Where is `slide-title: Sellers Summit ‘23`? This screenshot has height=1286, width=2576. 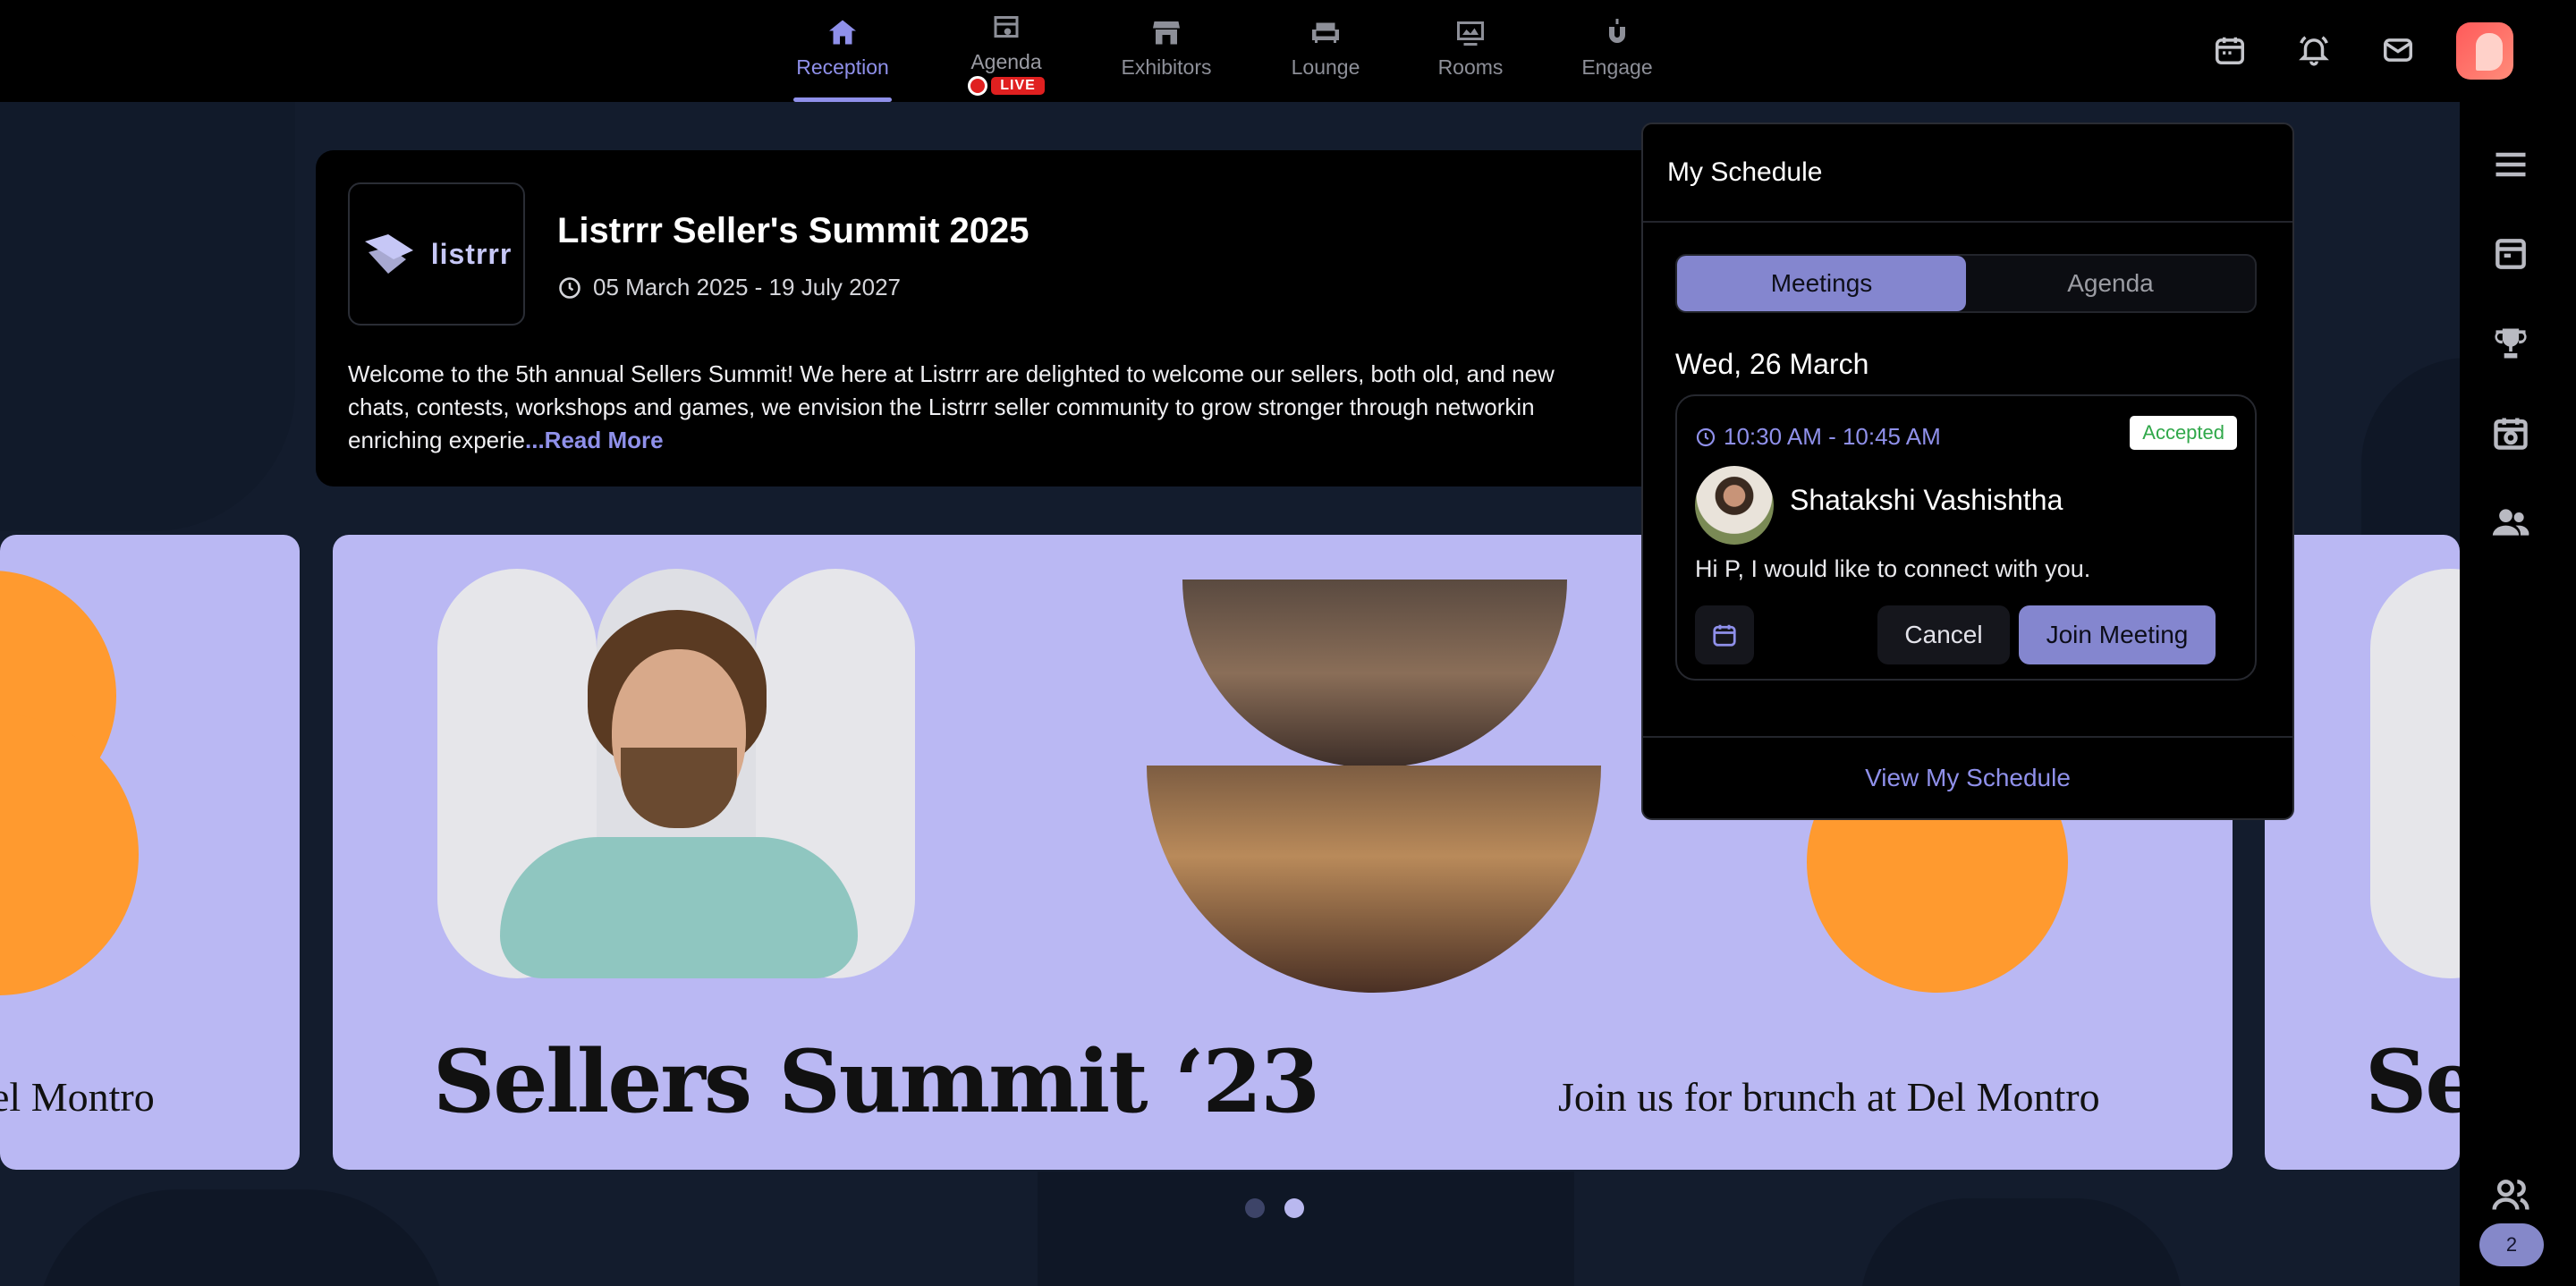
slide-title: Sellers Summit ‘23 is located at coordinates (876, 1081).